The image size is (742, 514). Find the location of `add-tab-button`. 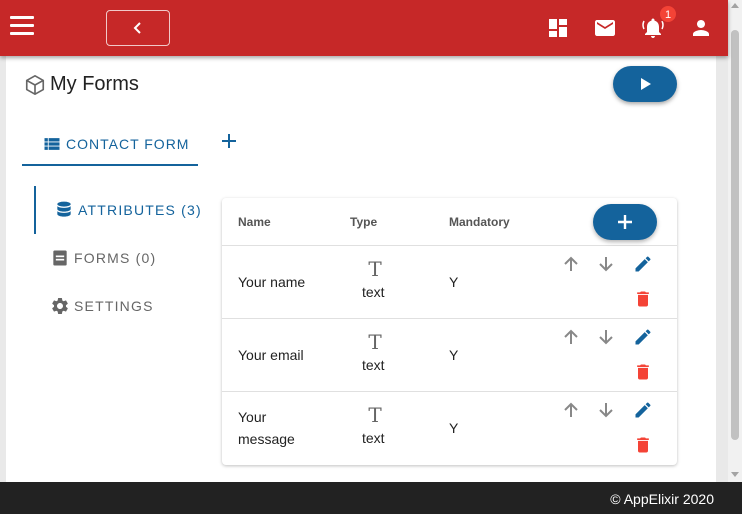

add-tab-button is located at coordinates (229, 141).